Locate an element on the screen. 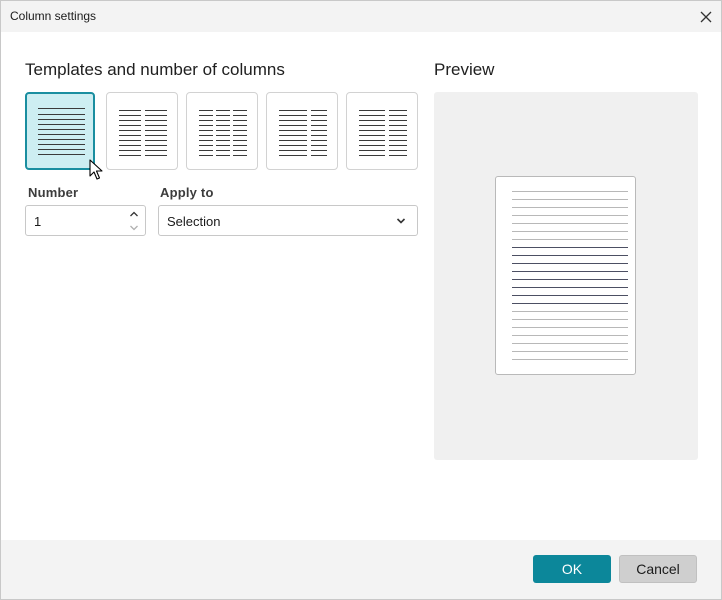 Image resolution: width=722 pixels, height=600 pixels. preview-page-lines is located at coordinates (570, 275).